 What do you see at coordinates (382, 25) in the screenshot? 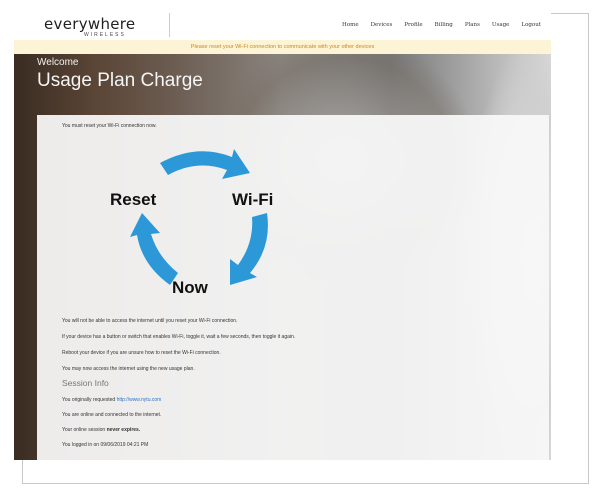
I see `nav-devices: Devices` at bounding box center [382, 25].